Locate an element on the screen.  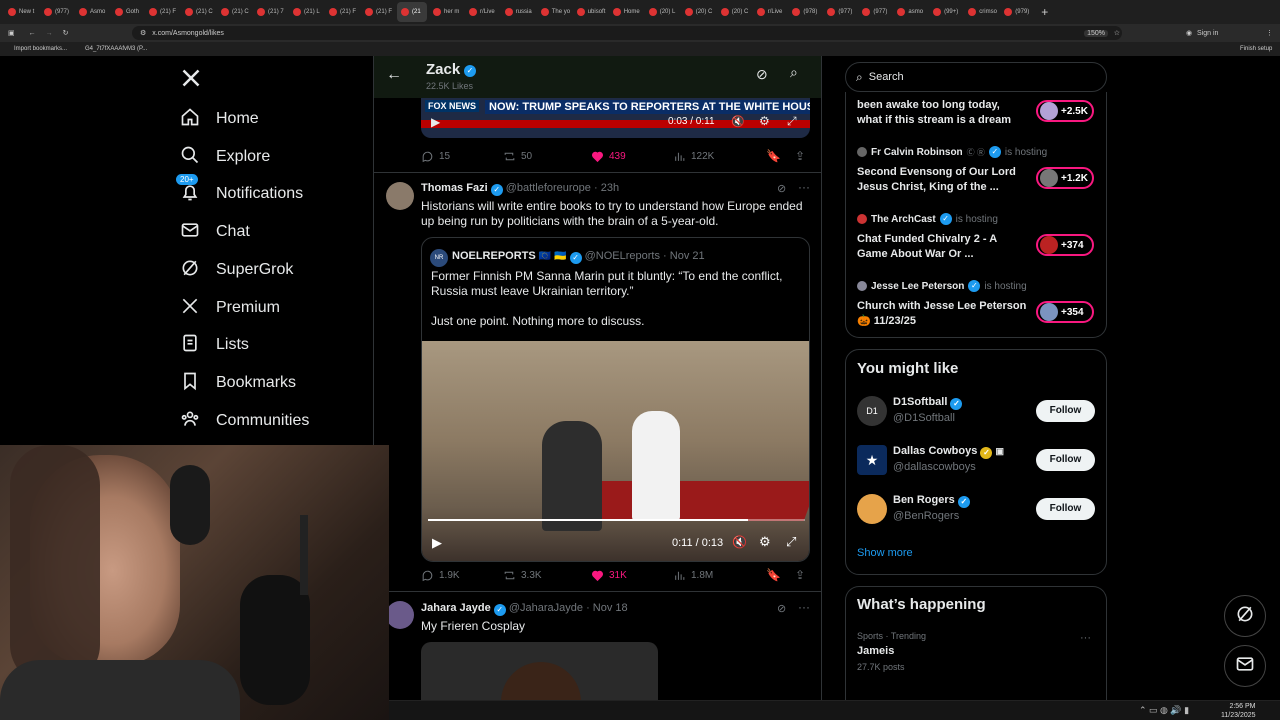
post-handle: @battleforeurope is located at coordinates (548, 188).